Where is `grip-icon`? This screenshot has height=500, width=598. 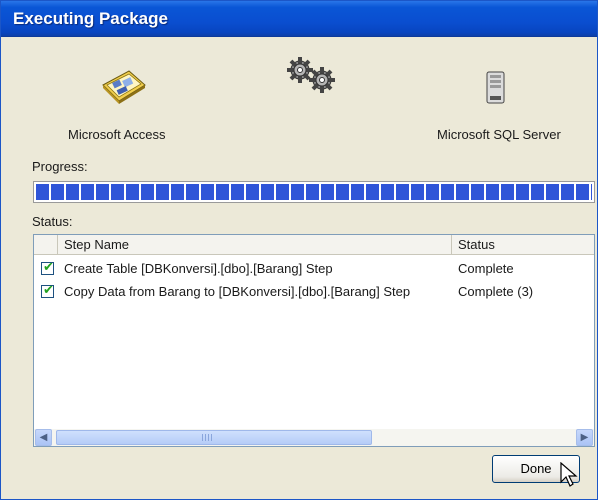 grip-icon is located at coordinates (207, 437).